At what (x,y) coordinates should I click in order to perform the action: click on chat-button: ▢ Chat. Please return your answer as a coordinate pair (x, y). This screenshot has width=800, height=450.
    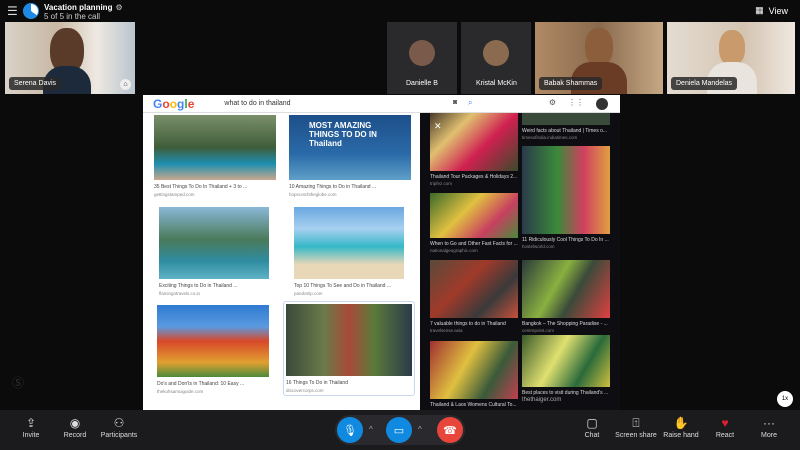
    Looking at the image, I should click on (592, 427).